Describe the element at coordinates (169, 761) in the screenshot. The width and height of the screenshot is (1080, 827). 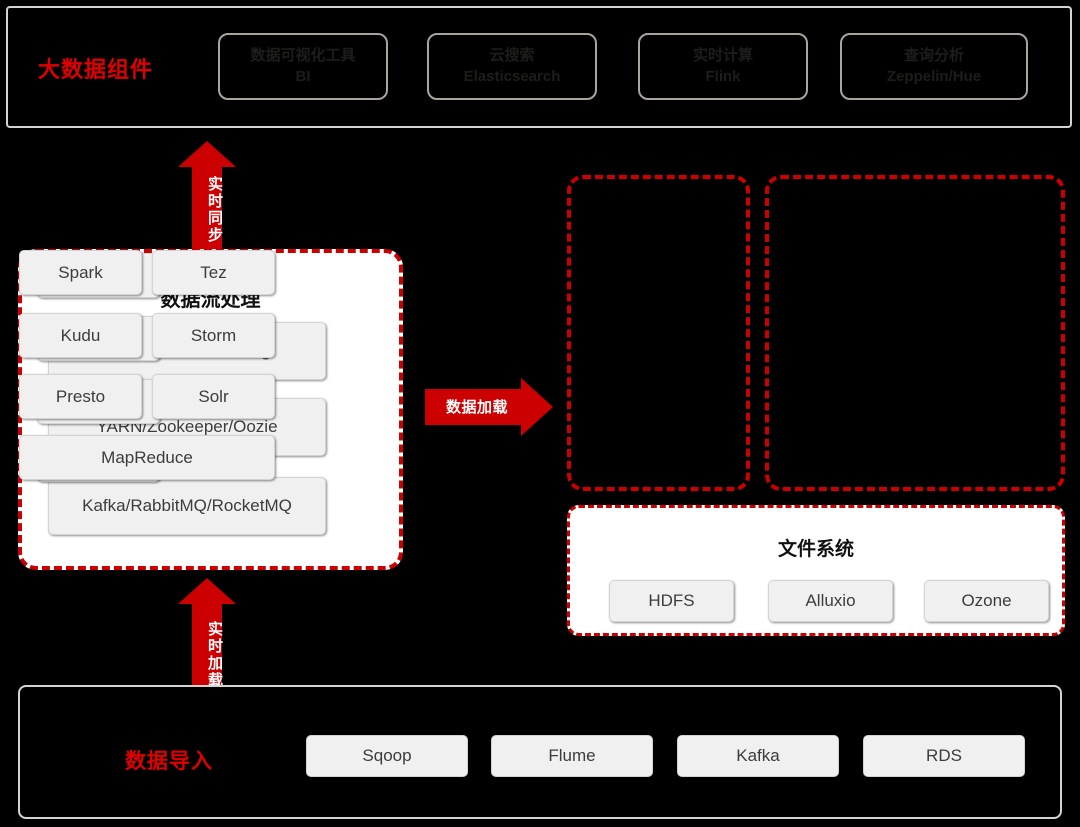
I see `data-ingestion-label: 数据导入` at that location.